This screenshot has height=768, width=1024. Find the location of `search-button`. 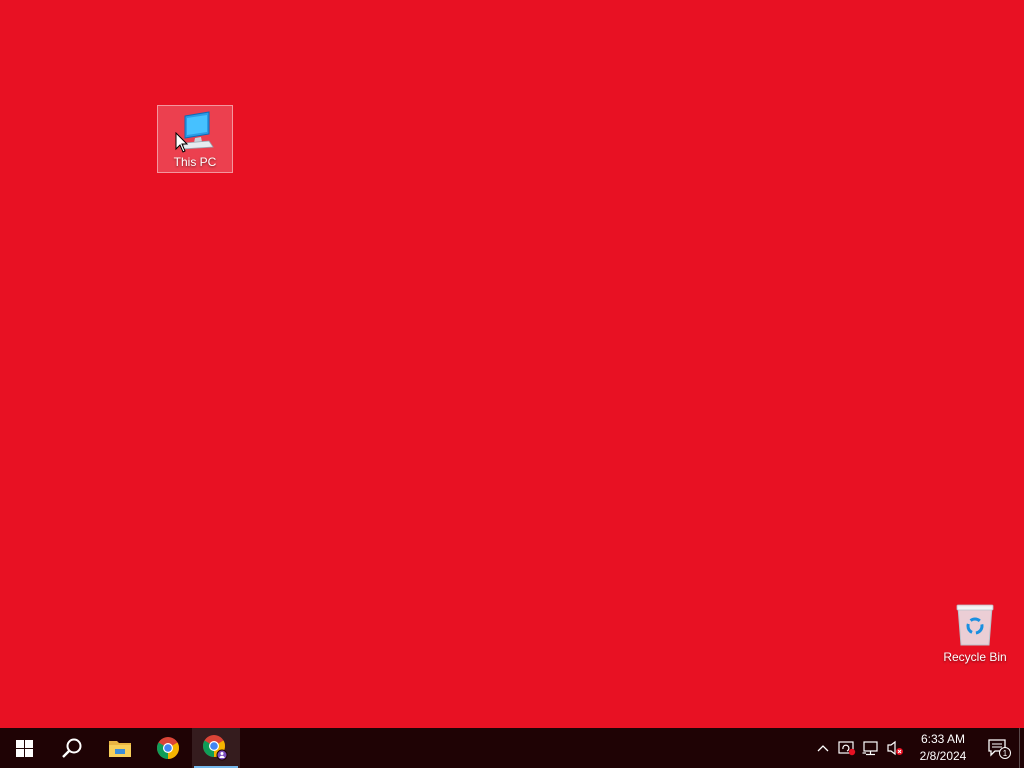

search-button is located at coordinates (72, 748).